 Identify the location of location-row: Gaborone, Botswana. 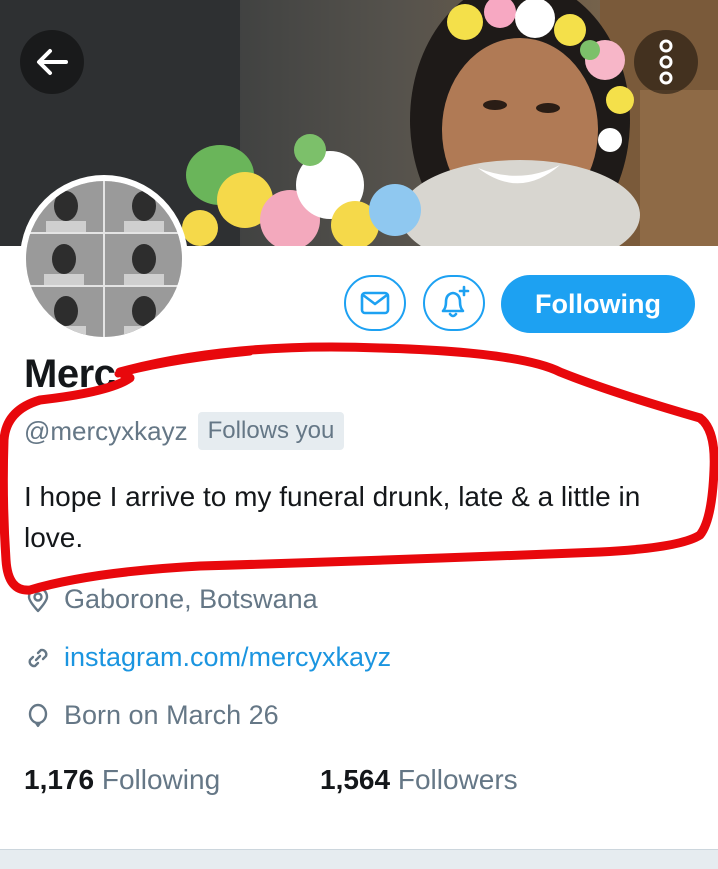
(171, 599).